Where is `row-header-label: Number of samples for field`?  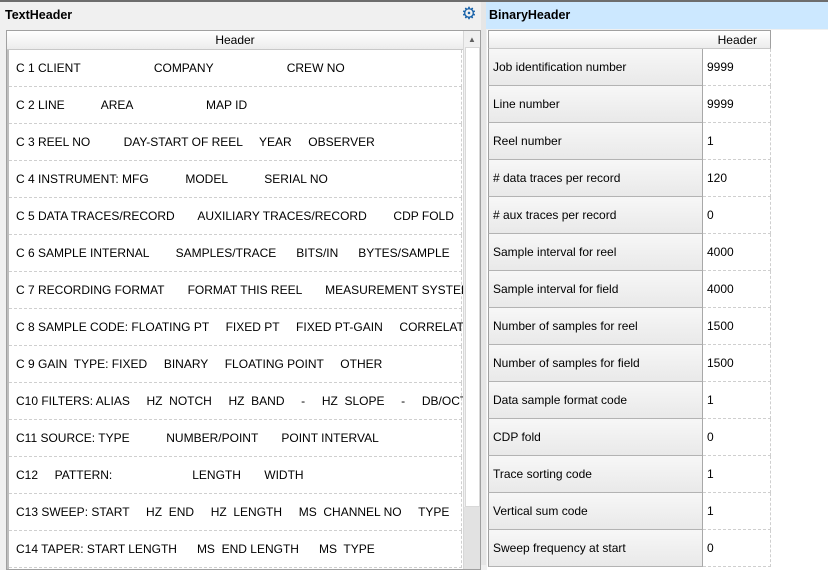
row-header-label: Number of samples for field is located at coordinates (595, 363).